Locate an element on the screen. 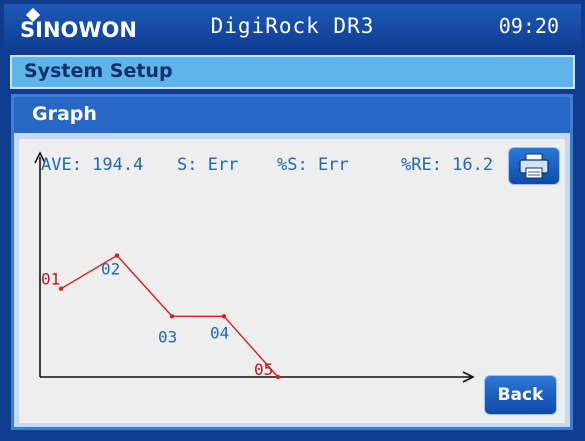 This screenshot has height=441, width=585. data-label-04: 04 is located at coordinates (219, 332).